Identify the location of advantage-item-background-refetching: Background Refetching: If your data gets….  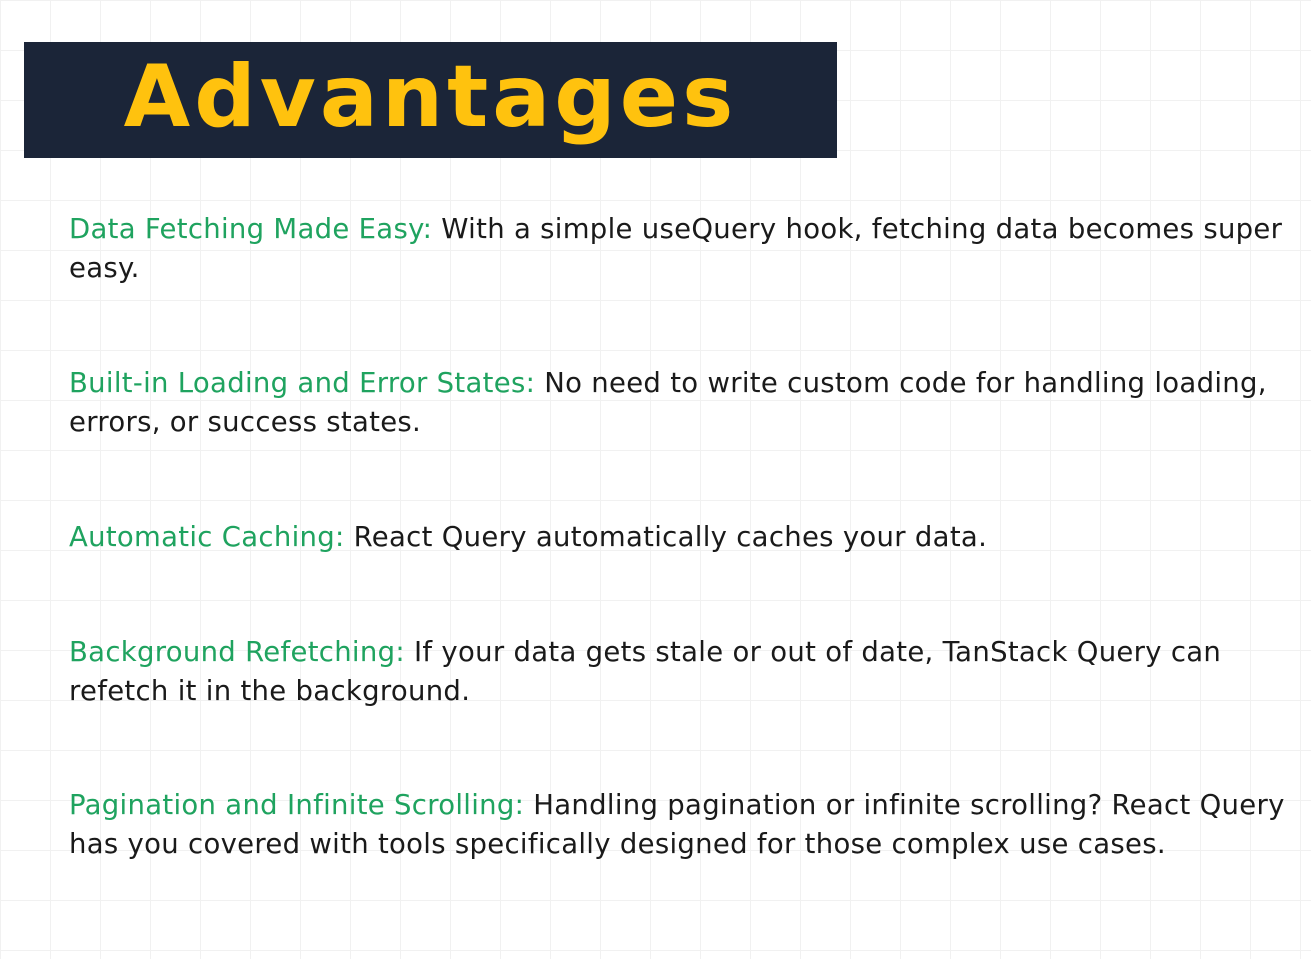
(681, 672).